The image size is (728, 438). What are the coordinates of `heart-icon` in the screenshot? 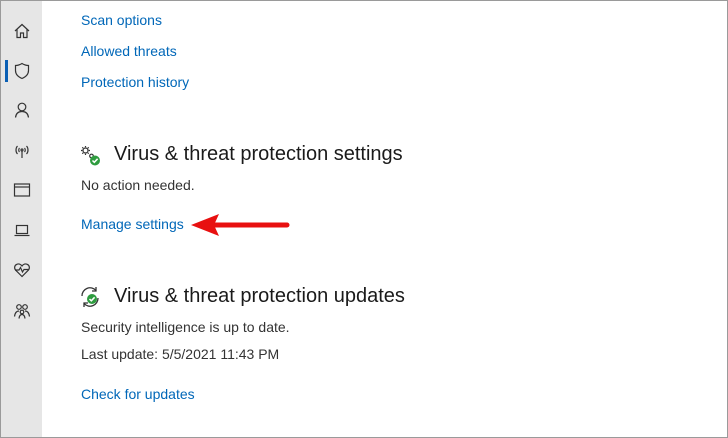 It's located at (22, 270).